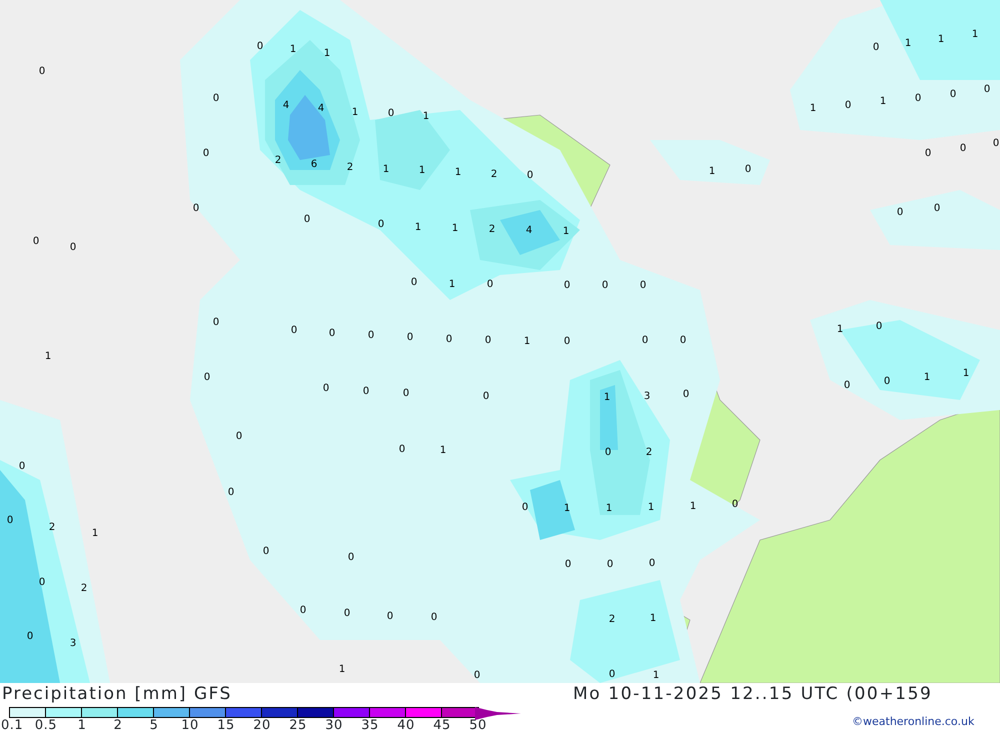  What do you see at coordinates (46, 725) in the screenshot?
I see `legend-label: 0.5` at bounding box center [46, 725].